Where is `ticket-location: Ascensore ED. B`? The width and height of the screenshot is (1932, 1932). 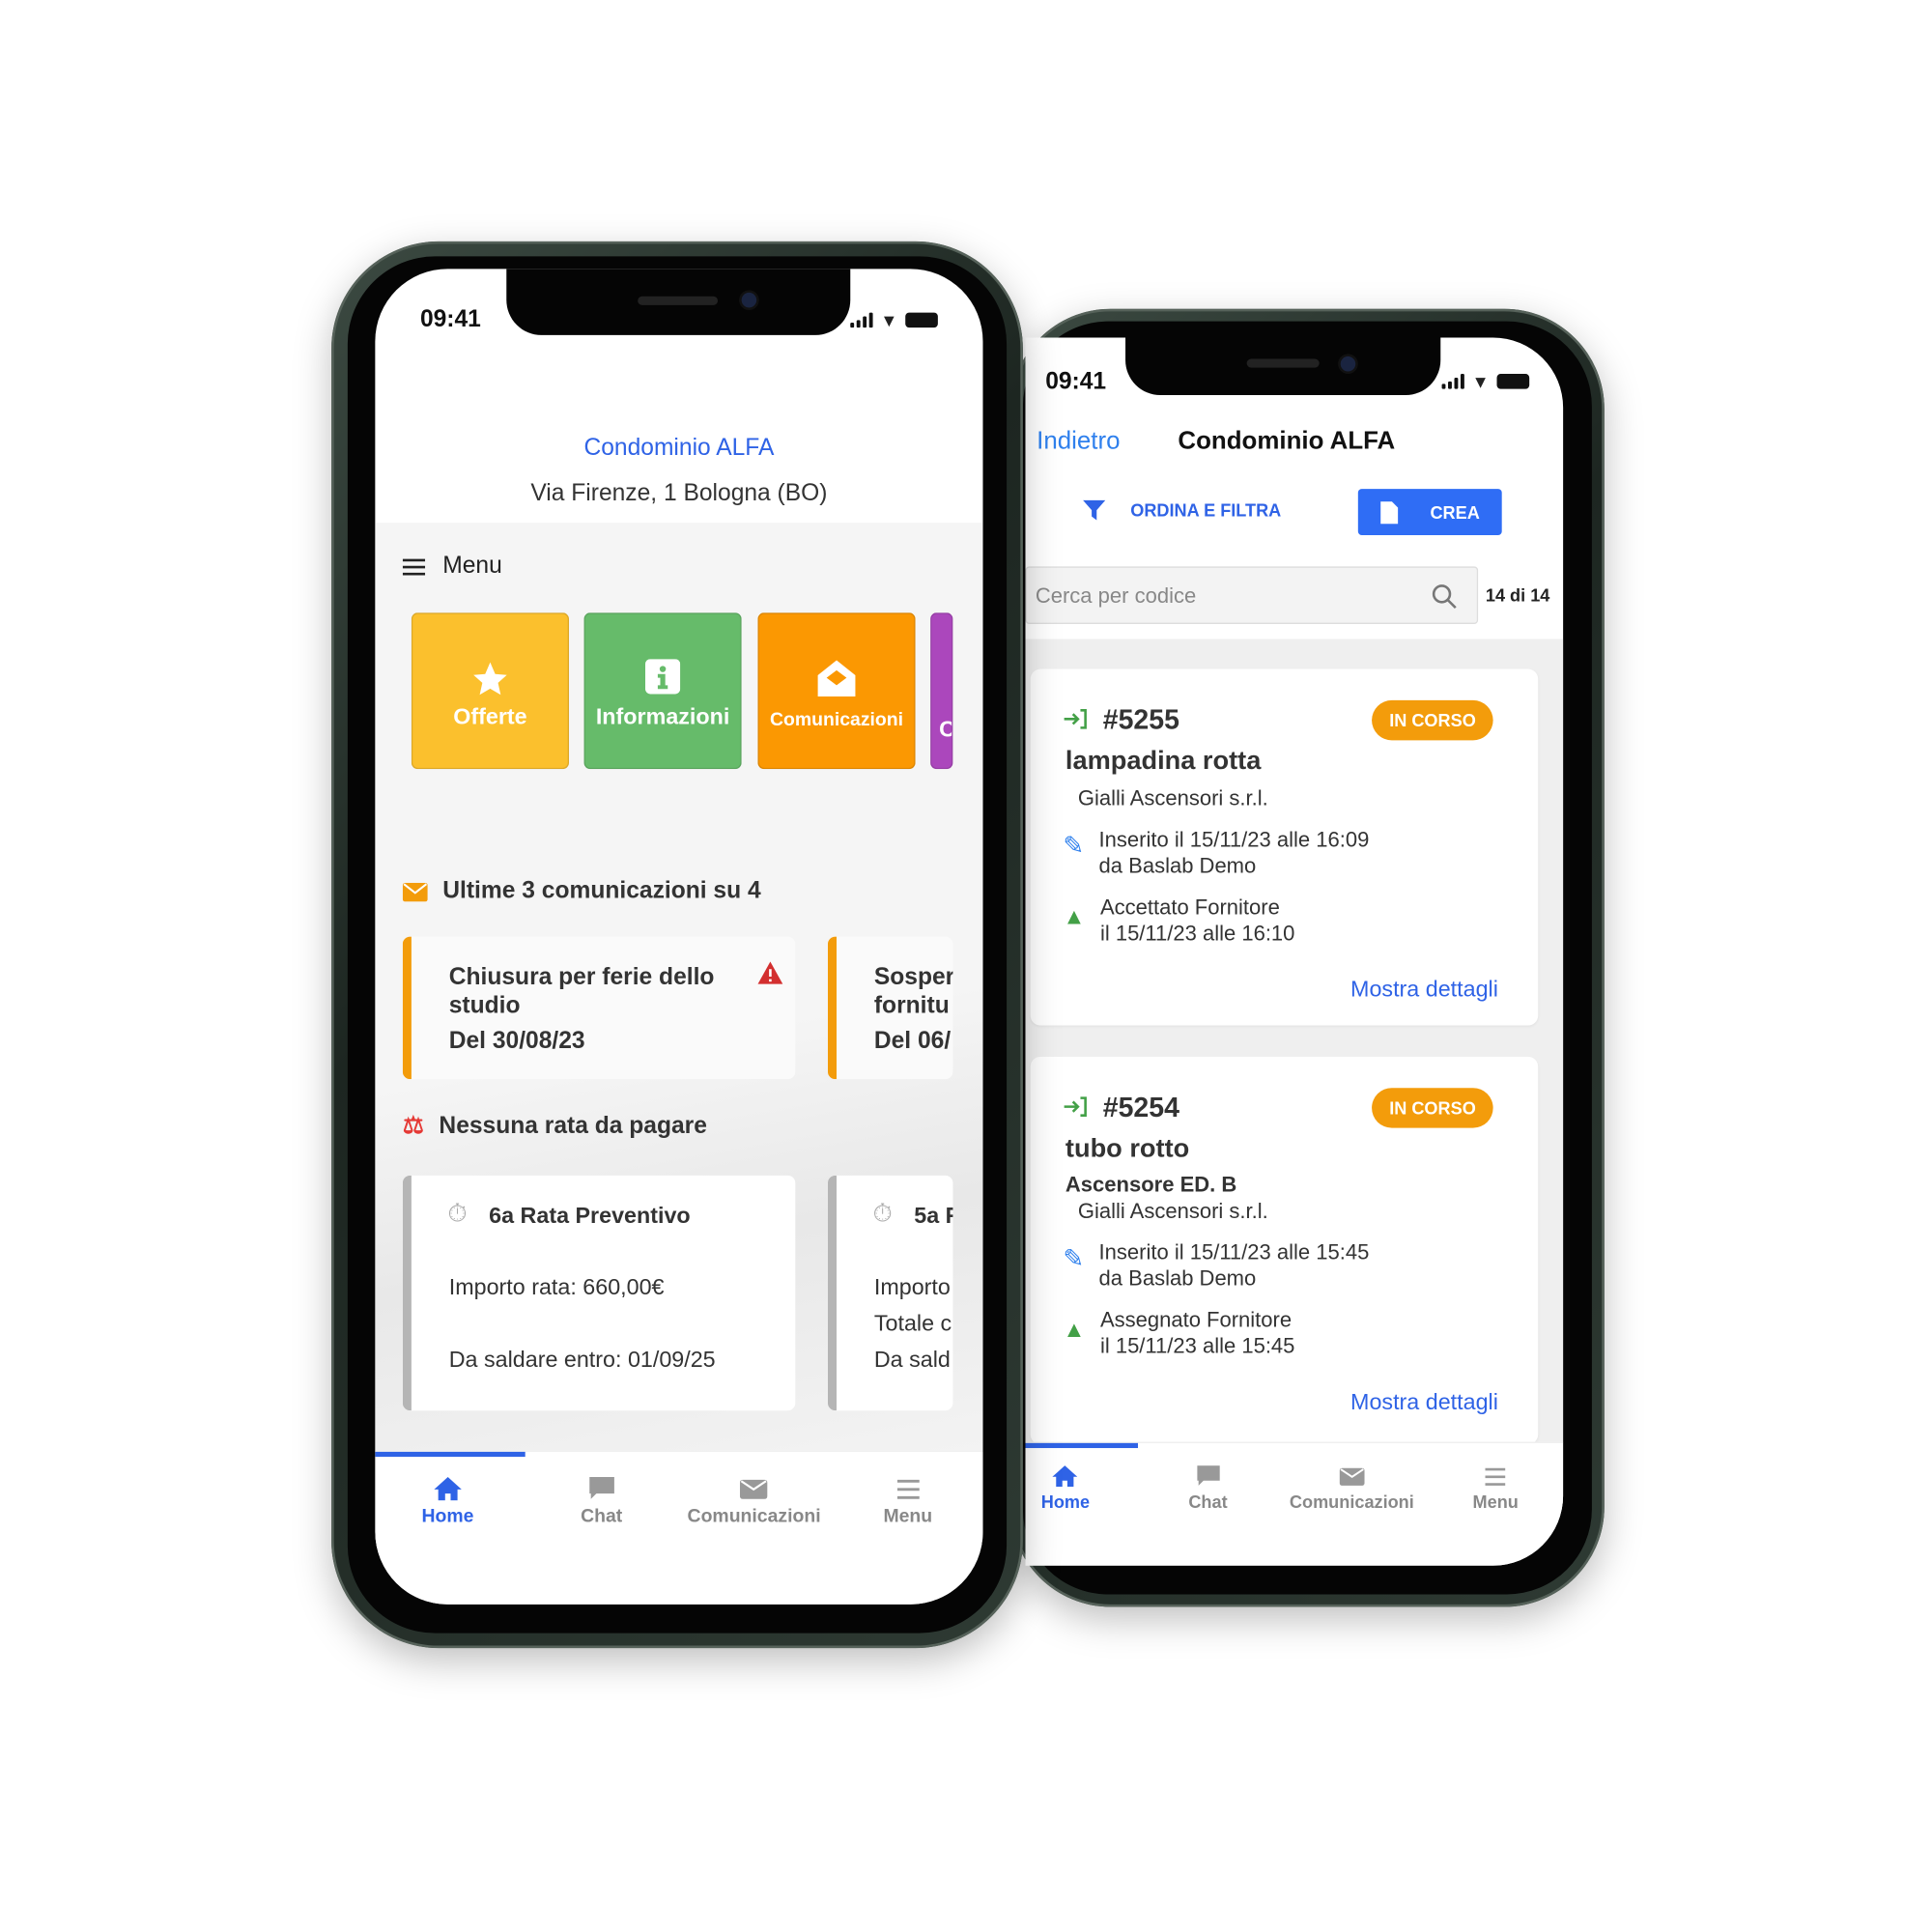 ticket-location: Ascensore ED. B is located at coordinates (1151, 1185).